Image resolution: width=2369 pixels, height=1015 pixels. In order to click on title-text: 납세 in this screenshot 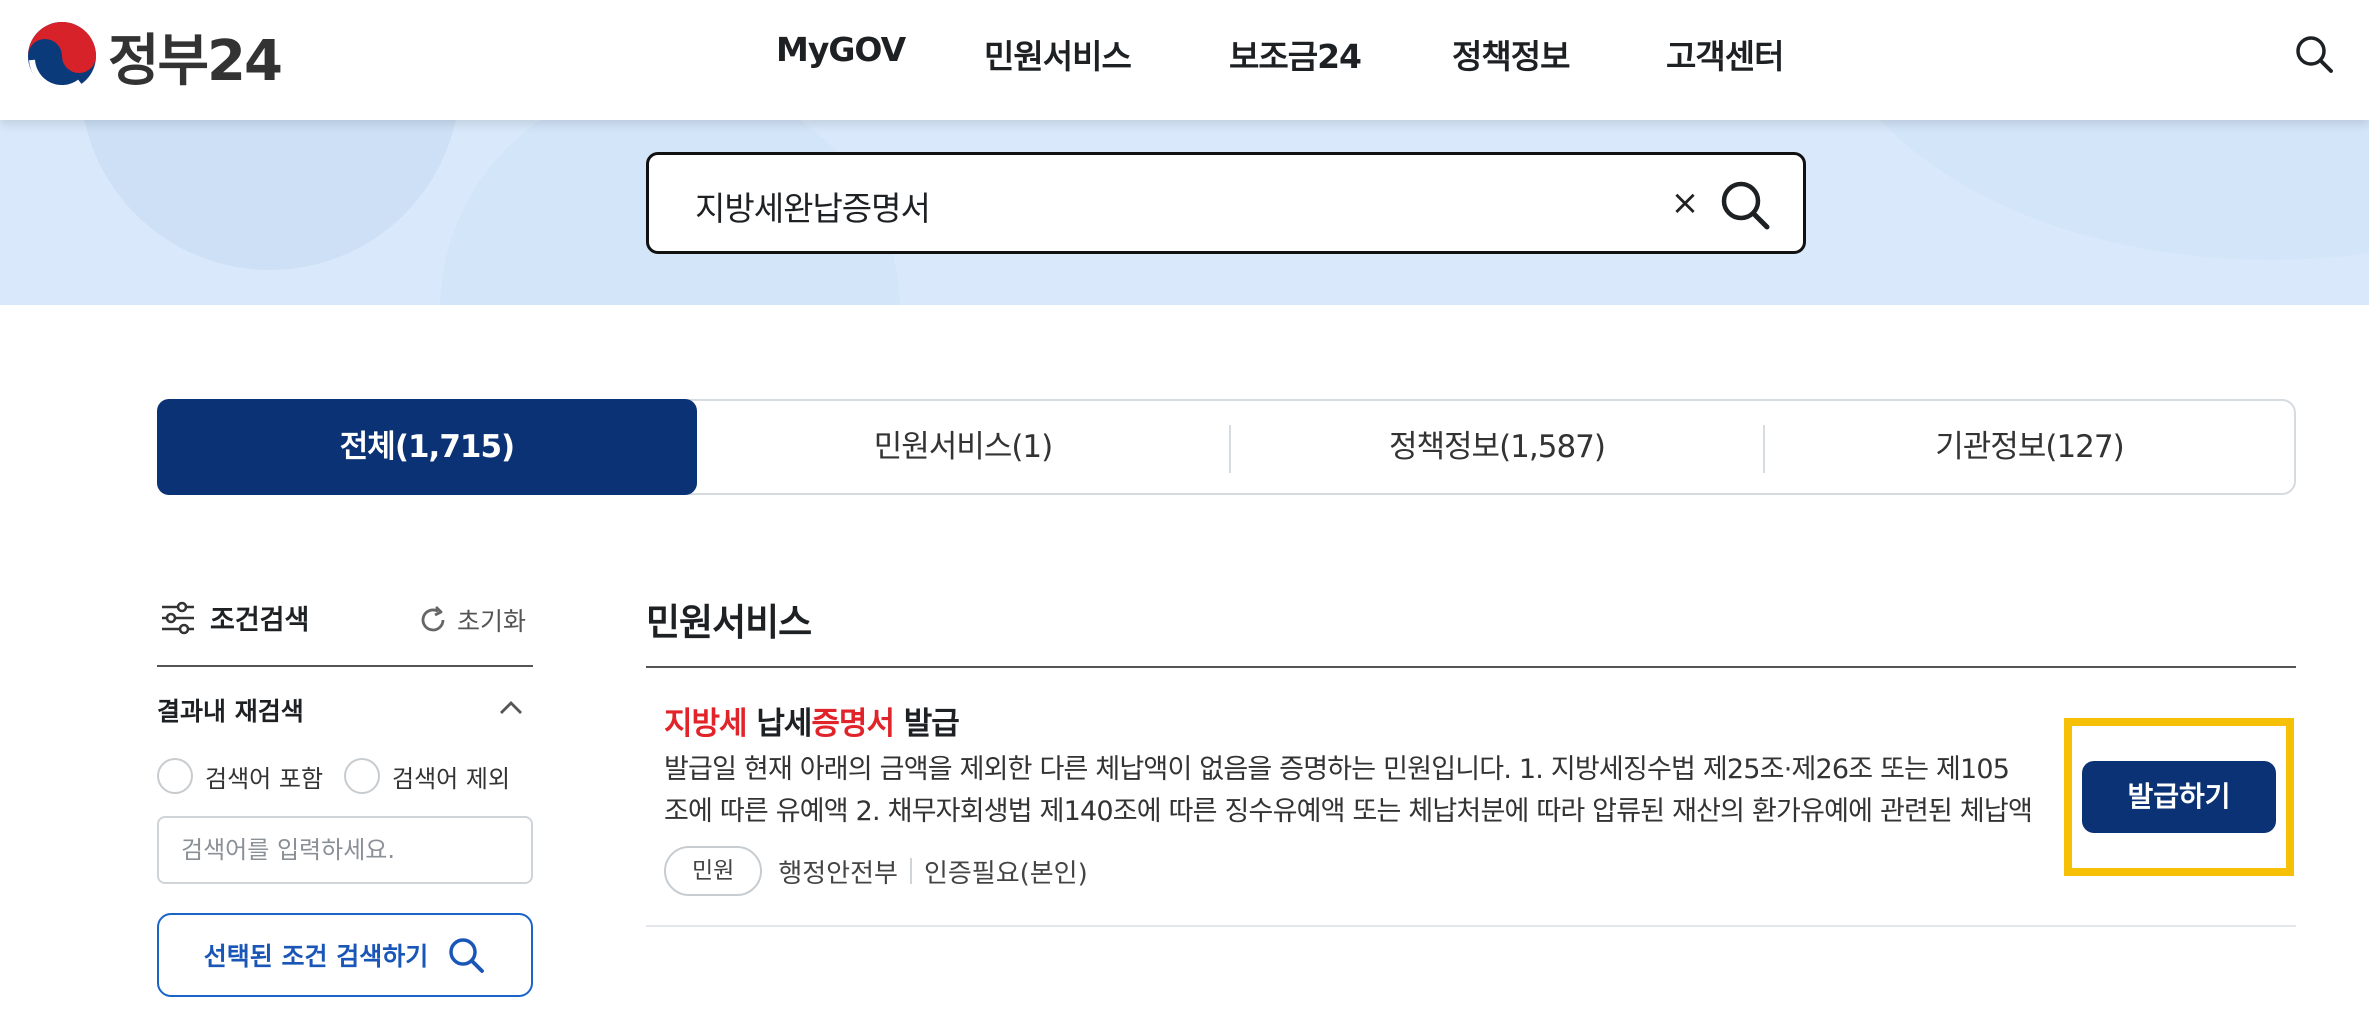, I will do `click(779, 724)`.